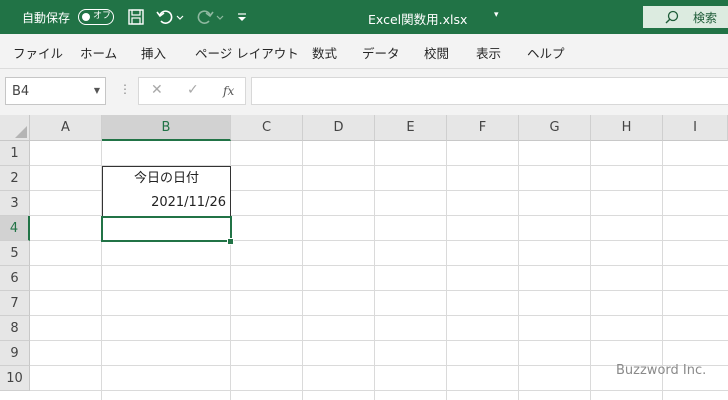 The width and height of the screenshot is (728, 400). Describe the element at coordinates (627, 128) in the screenshot. I see `column-header-h: H` at that location.